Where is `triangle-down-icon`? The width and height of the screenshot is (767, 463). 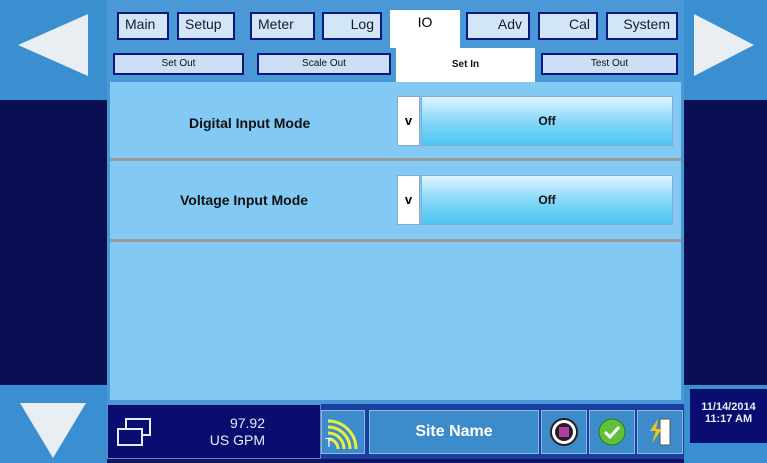 triangle-down-icon is located at coordinates (53, 430).